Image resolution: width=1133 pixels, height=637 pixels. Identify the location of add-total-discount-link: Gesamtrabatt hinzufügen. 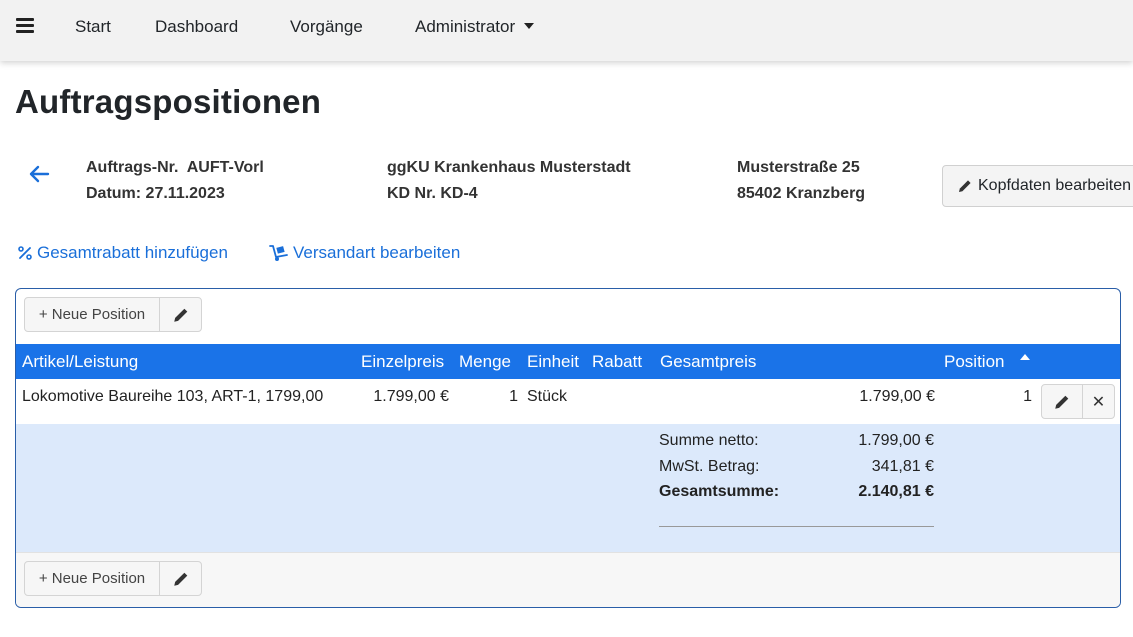
(122, 253).